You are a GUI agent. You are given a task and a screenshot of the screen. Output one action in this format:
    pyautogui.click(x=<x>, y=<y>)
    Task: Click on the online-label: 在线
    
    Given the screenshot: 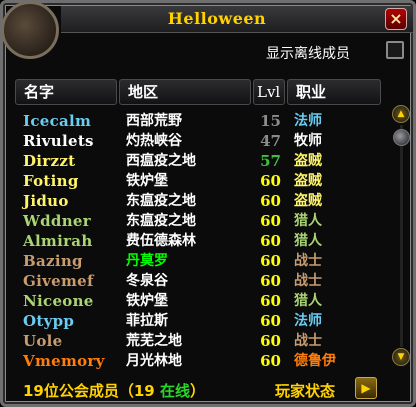 What is the action you would take?
    pyautogui.click(x=174, y=391)
    